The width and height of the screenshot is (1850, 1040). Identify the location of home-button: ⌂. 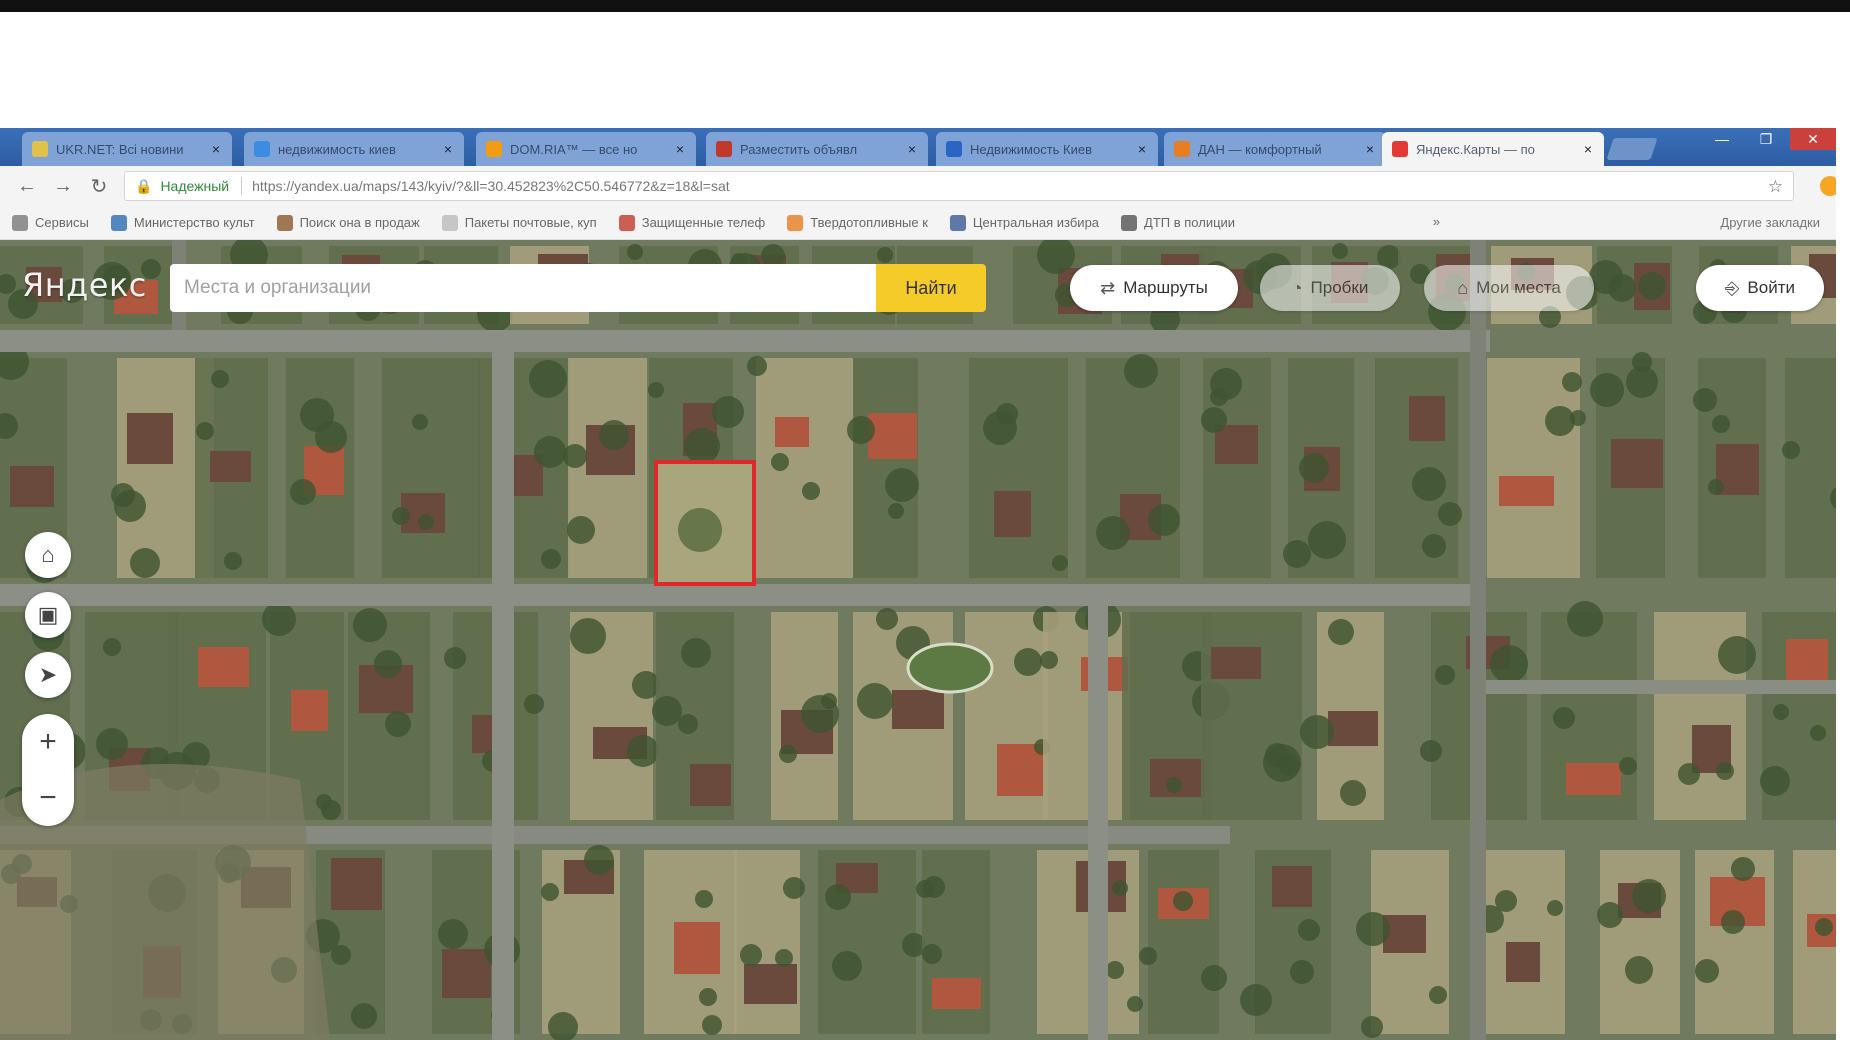
(48, 555).